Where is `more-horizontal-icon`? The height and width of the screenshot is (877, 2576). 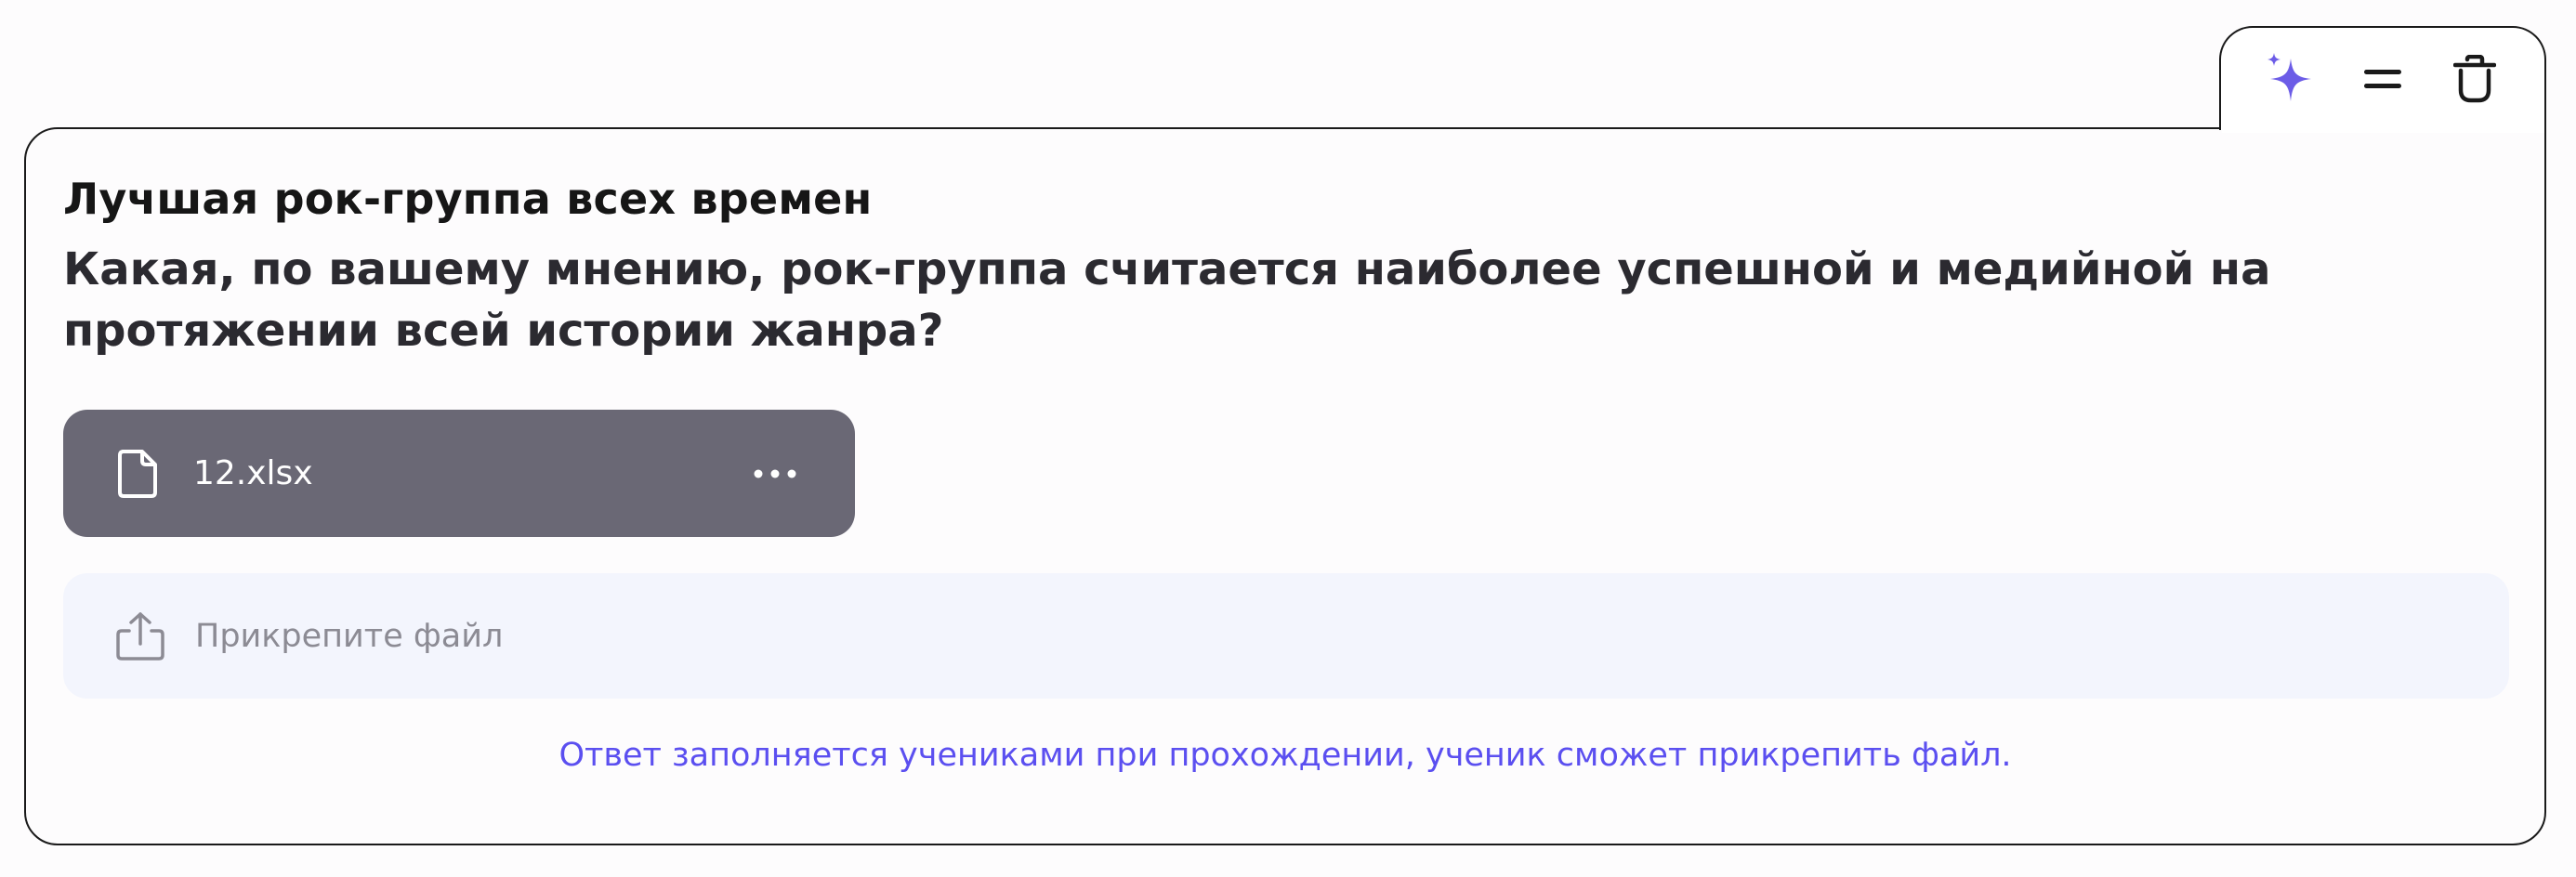
more-horizontal-icon is located at coordinates (775, 474).